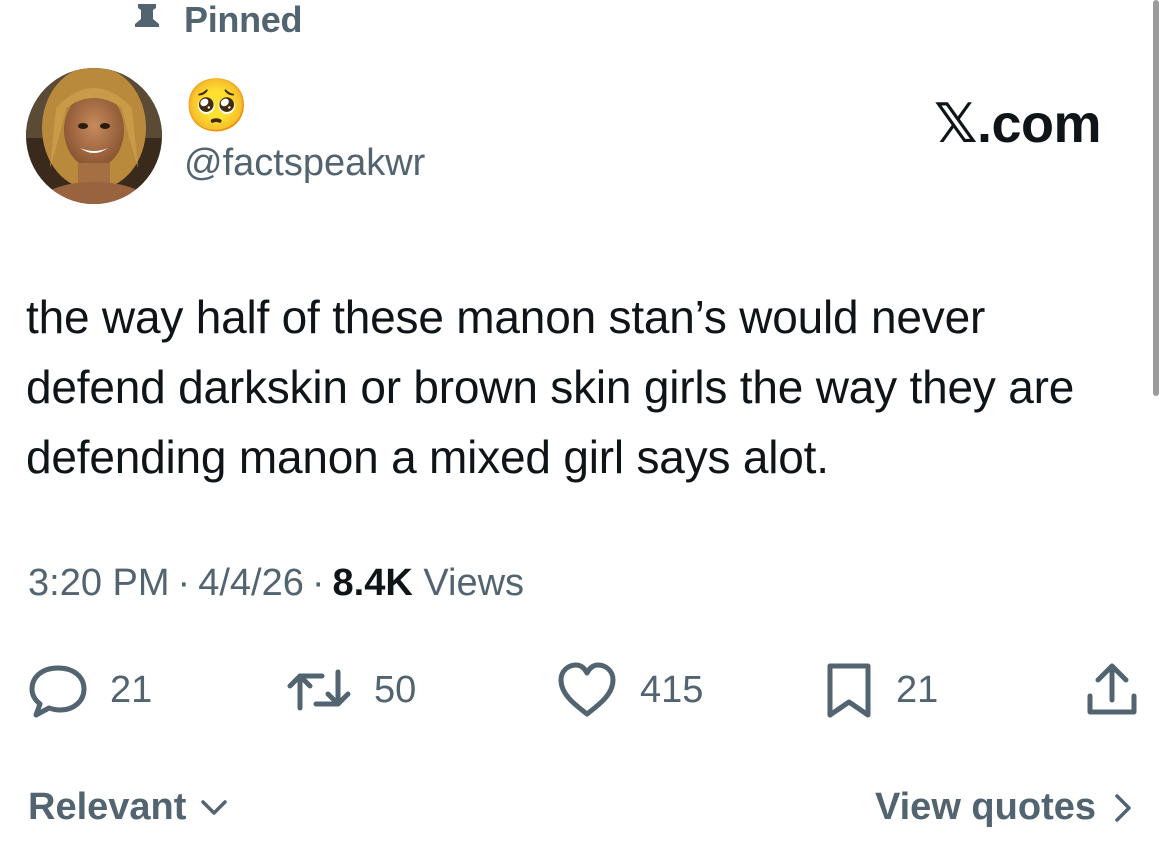 This screenshot has width=1170, height=859. Describe the element at coordinates (395, 689) in the screenshot. I see `repost-count: 50` at that location.